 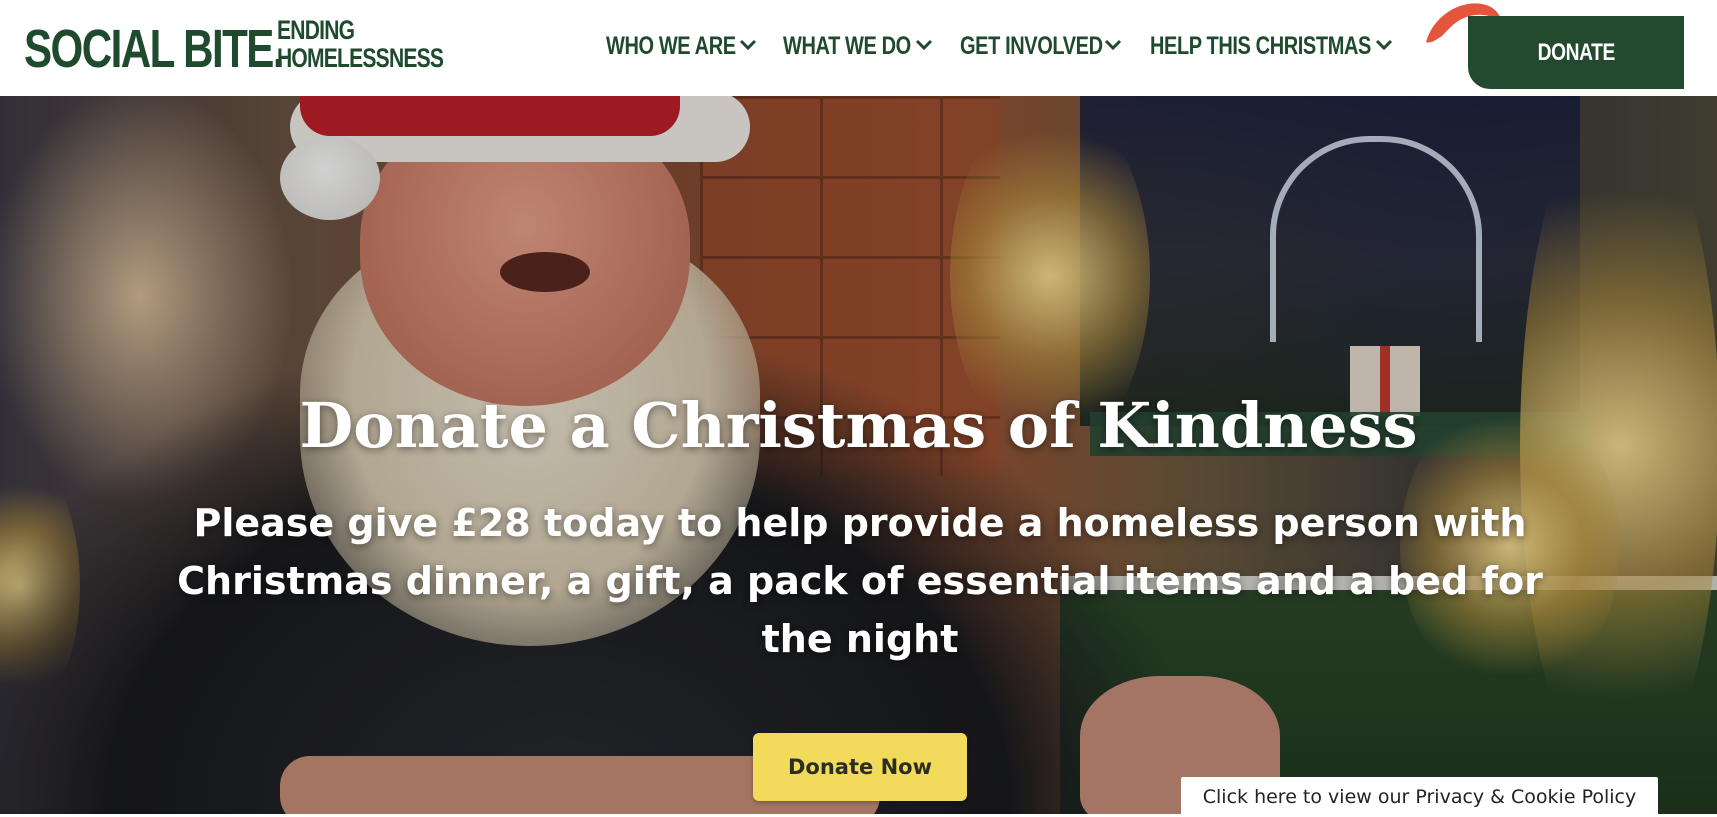 I want to click on nav-label: GET INVOLVED, so click(x=1031, y=45).